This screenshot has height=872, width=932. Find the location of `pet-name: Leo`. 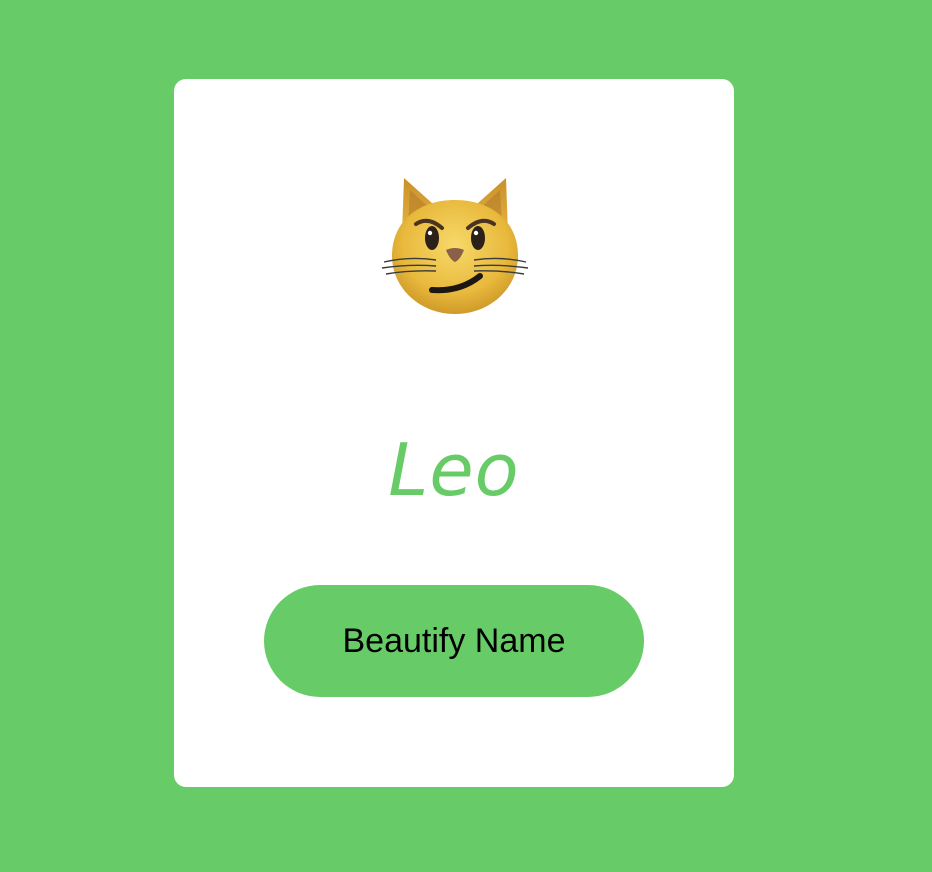

pet-name: Leo is located at coordinates (454, 470).